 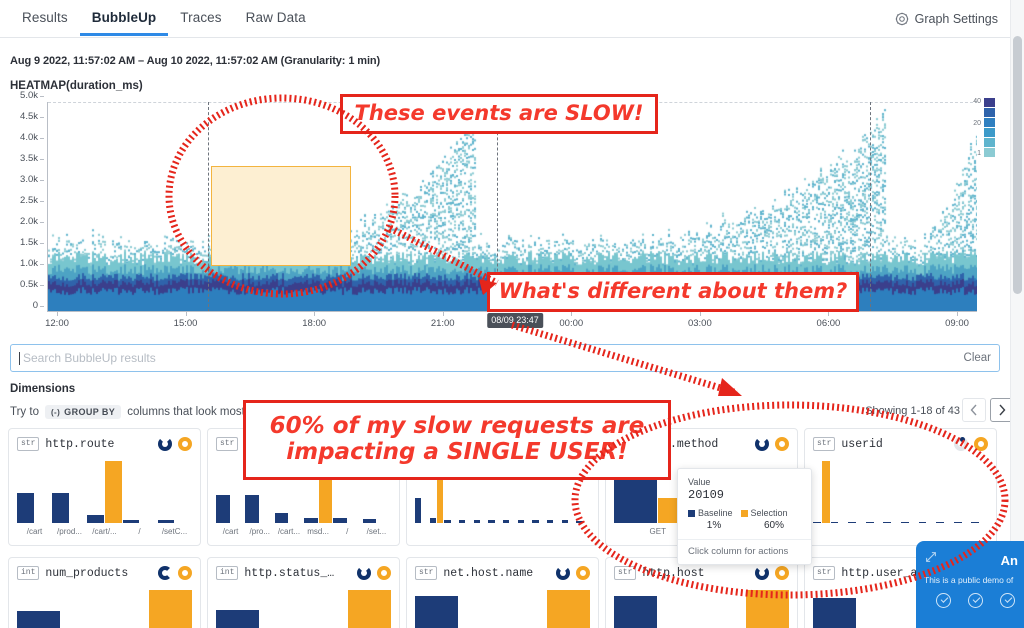 I want to click on dimension-card: int num_products, so click(x=104, y=592).